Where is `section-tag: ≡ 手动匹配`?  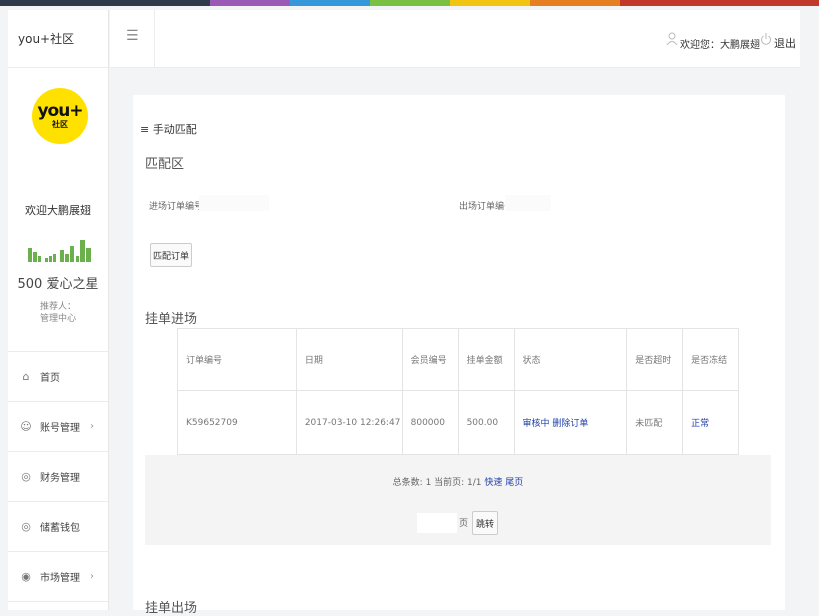 section-tag: ≡ 手动匹配 is located at coordinates (168, 129).